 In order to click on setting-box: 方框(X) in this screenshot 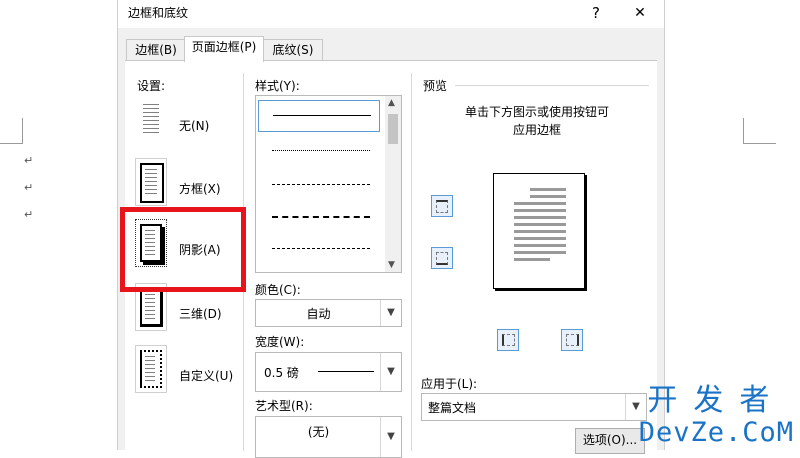, I will do `click(185, 183)`.